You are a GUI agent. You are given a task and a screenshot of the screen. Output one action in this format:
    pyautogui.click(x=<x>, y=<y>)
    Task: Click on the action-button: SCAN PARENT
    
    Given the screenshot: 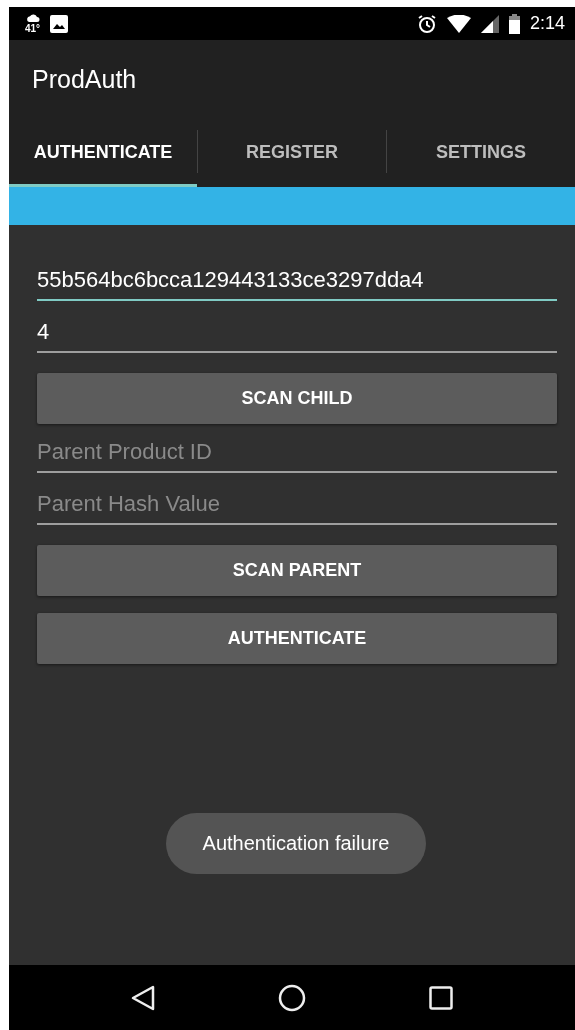 What is the action you would take?
    pyautogui.click(x=297, y=570)
    